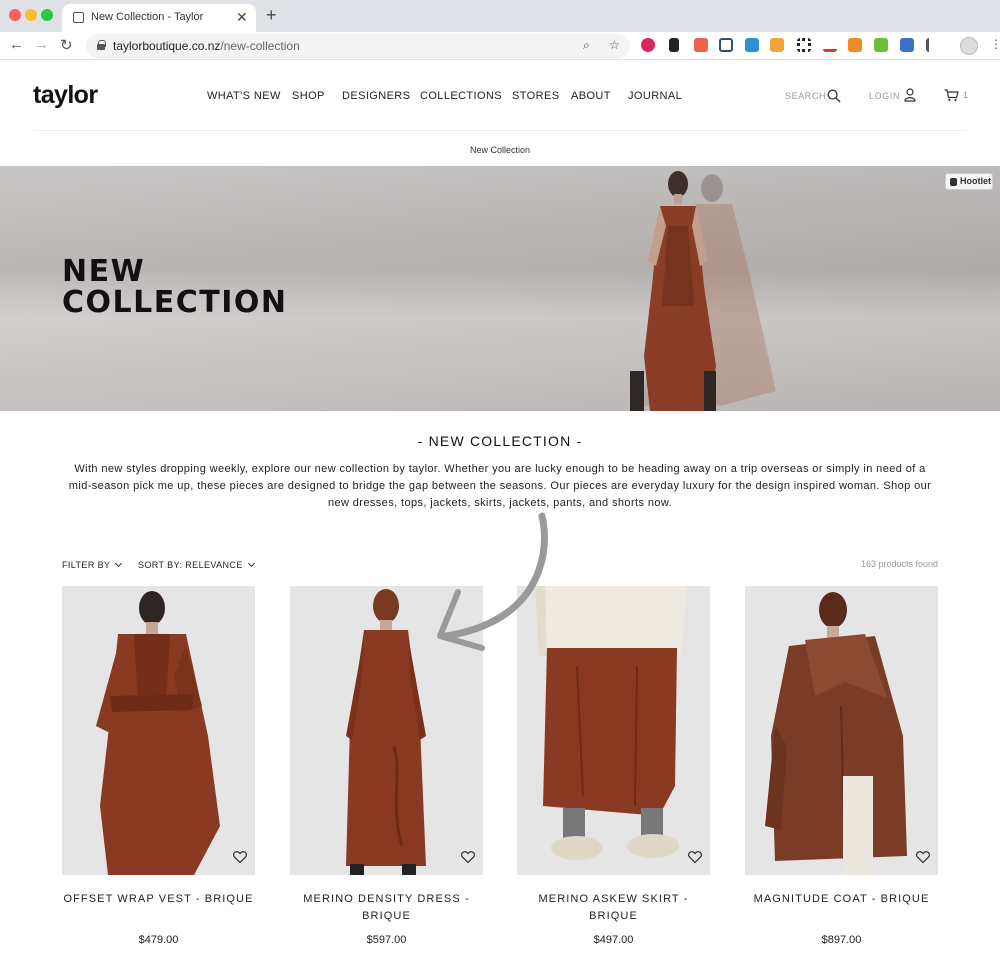  Describe the element at coordinates (175, 287) in the screenshot. I see `hero-title: NEW COLLECTION` at that location.